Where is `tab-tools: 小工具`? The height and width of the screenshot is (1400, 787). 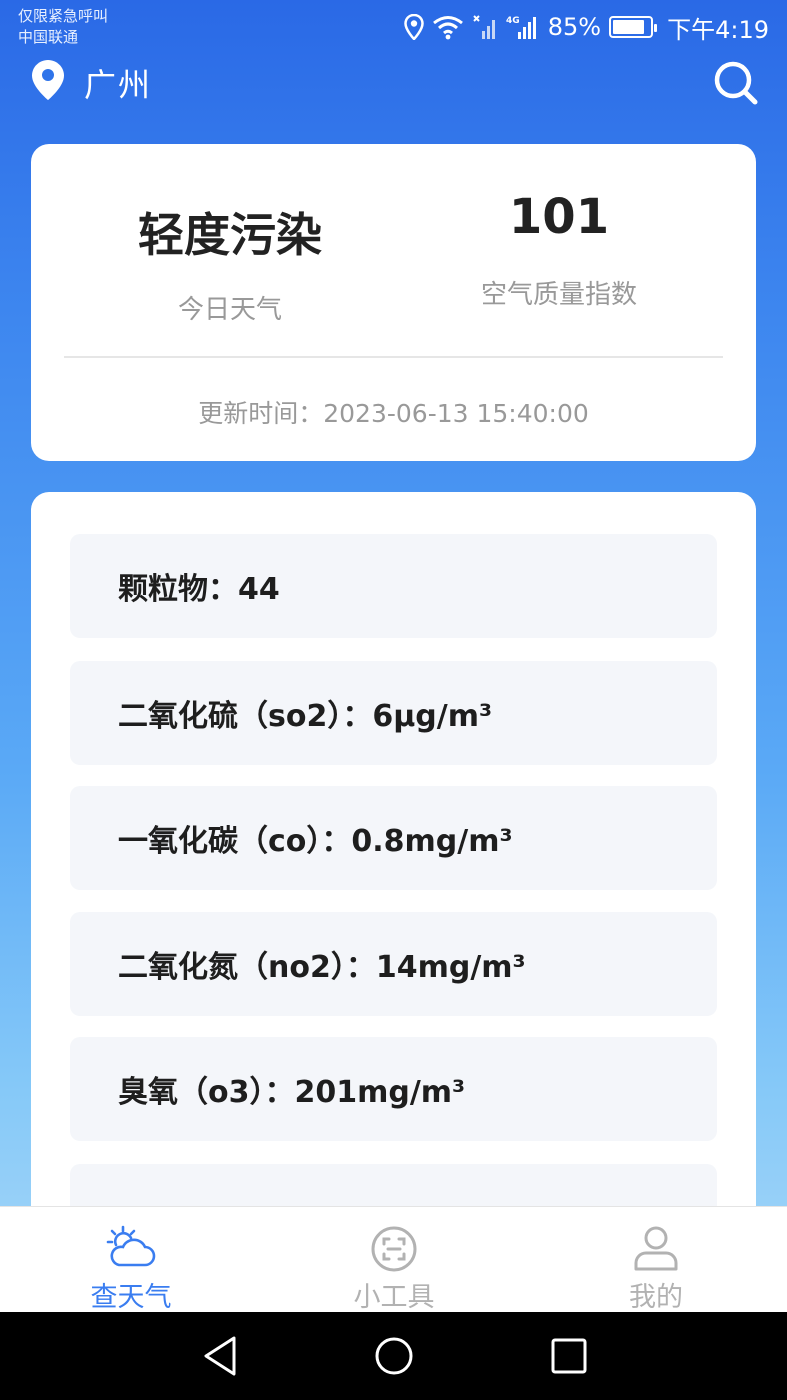 tab-tools: 小工具 is located at coordinates (394, 1260).